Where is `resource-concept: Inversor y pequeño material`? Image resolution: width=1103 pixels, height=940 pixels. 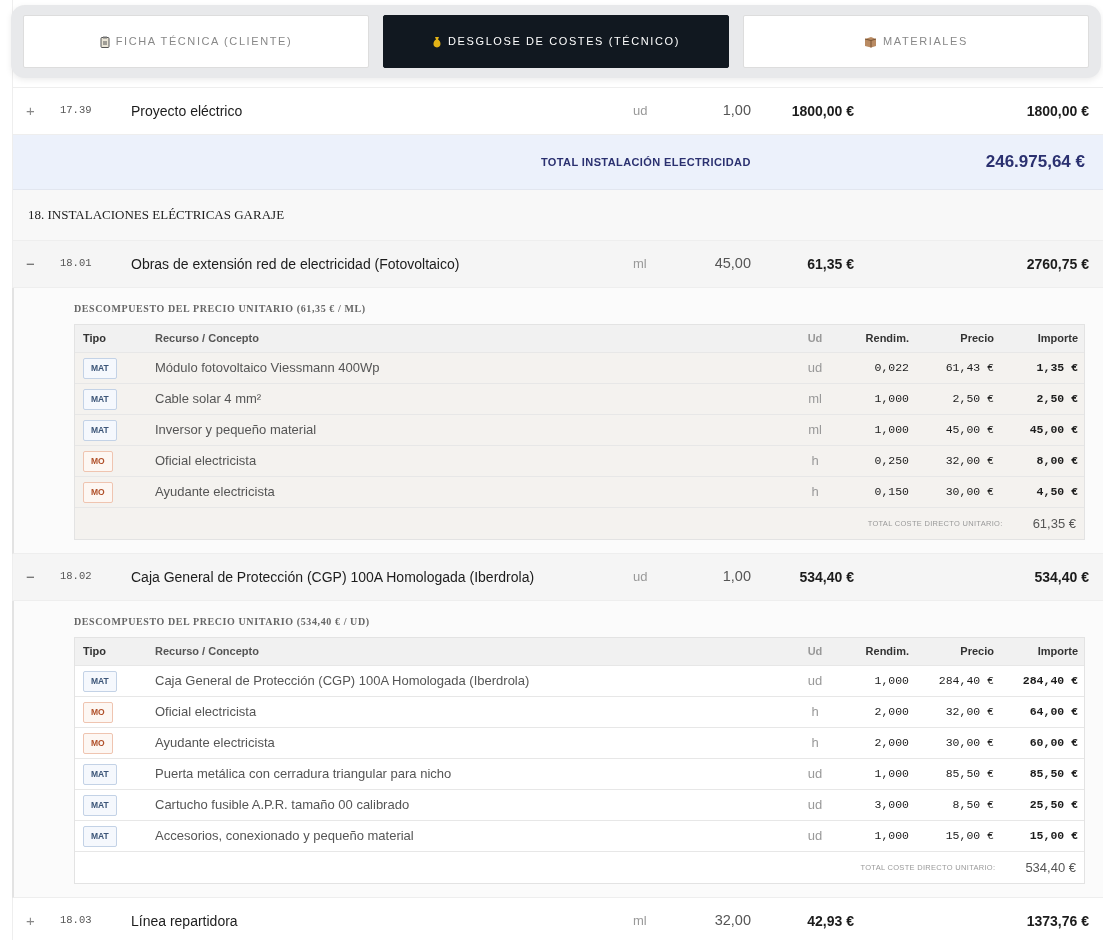 resource-concept: Inversor y pequeño material is located at coordinates (236, 430).